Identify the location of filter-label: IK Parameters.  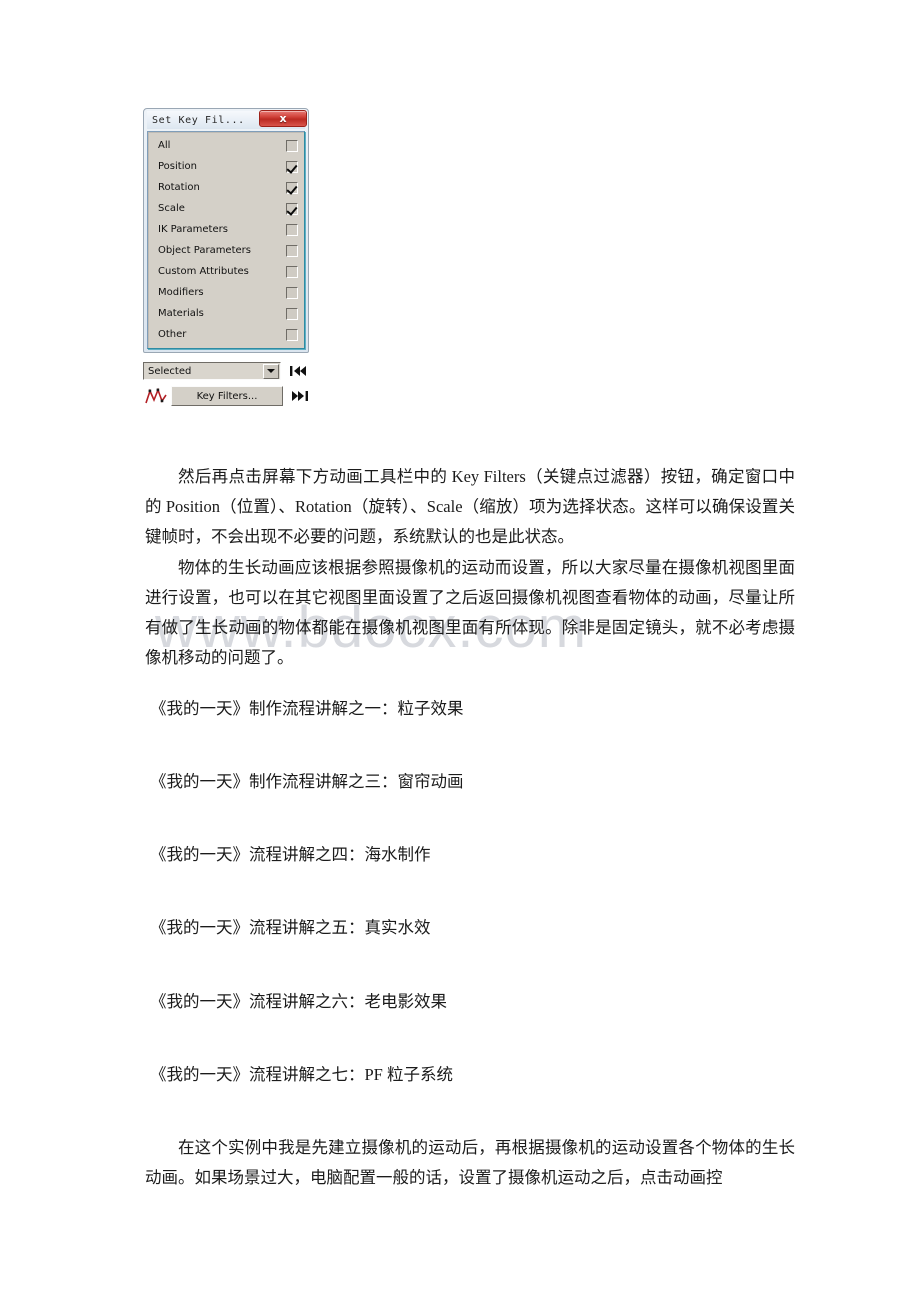
(193, 229).